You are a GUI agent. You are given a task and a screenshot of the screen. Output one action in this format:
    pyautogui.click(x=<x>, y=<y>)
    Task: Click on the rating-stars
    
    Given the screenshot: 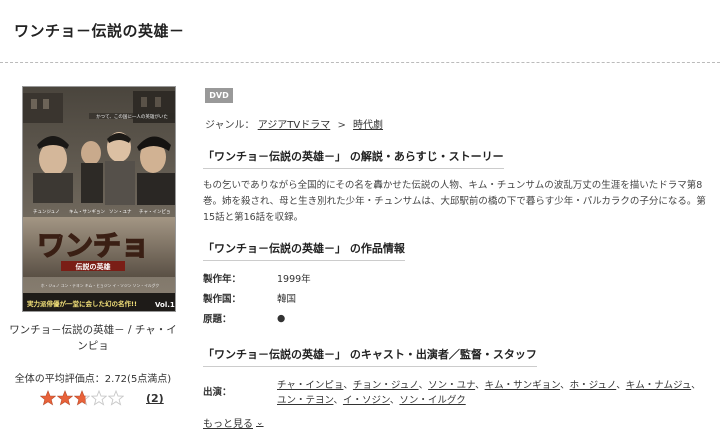 What is the action you would take?
    pyautogui.click(x=82, y=398)
    